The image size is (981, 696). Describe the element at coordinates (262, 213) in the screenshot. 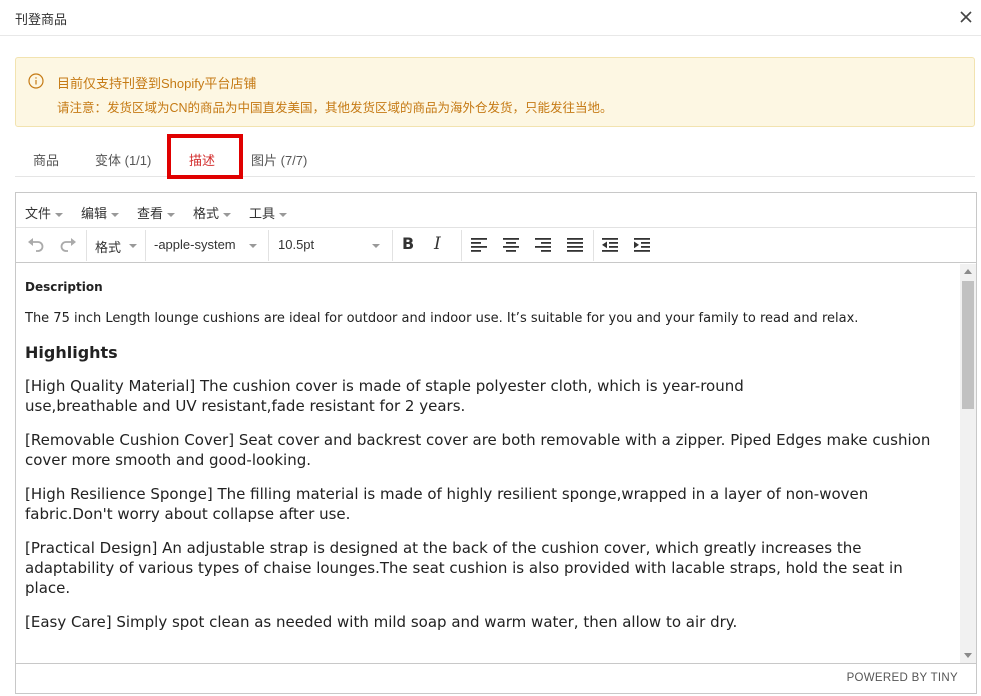

I see `menu-tools-label: 工具` at that location.